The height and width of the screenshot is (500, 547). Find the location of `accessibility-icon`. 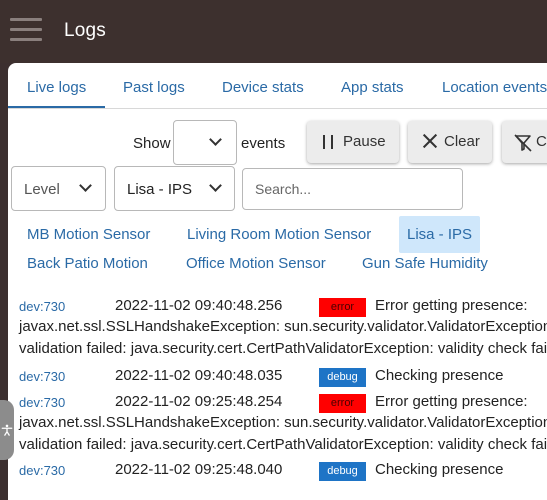

accessibility-icon is located at coordinates (7, 430).